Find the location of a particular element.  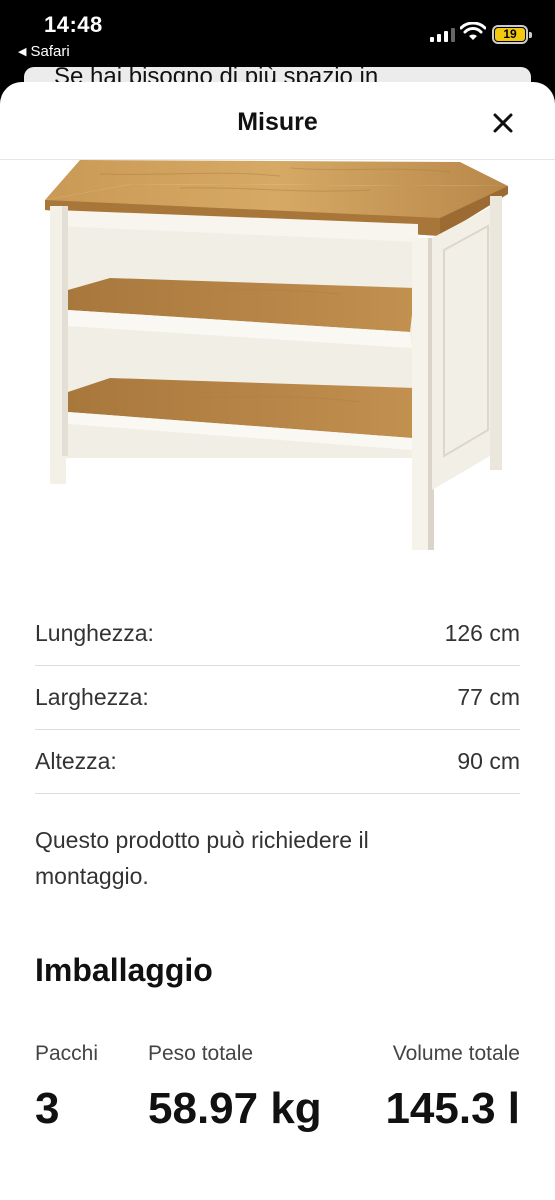

total-weight-value: 58.97 kg is located at coordinates (235, 1108).